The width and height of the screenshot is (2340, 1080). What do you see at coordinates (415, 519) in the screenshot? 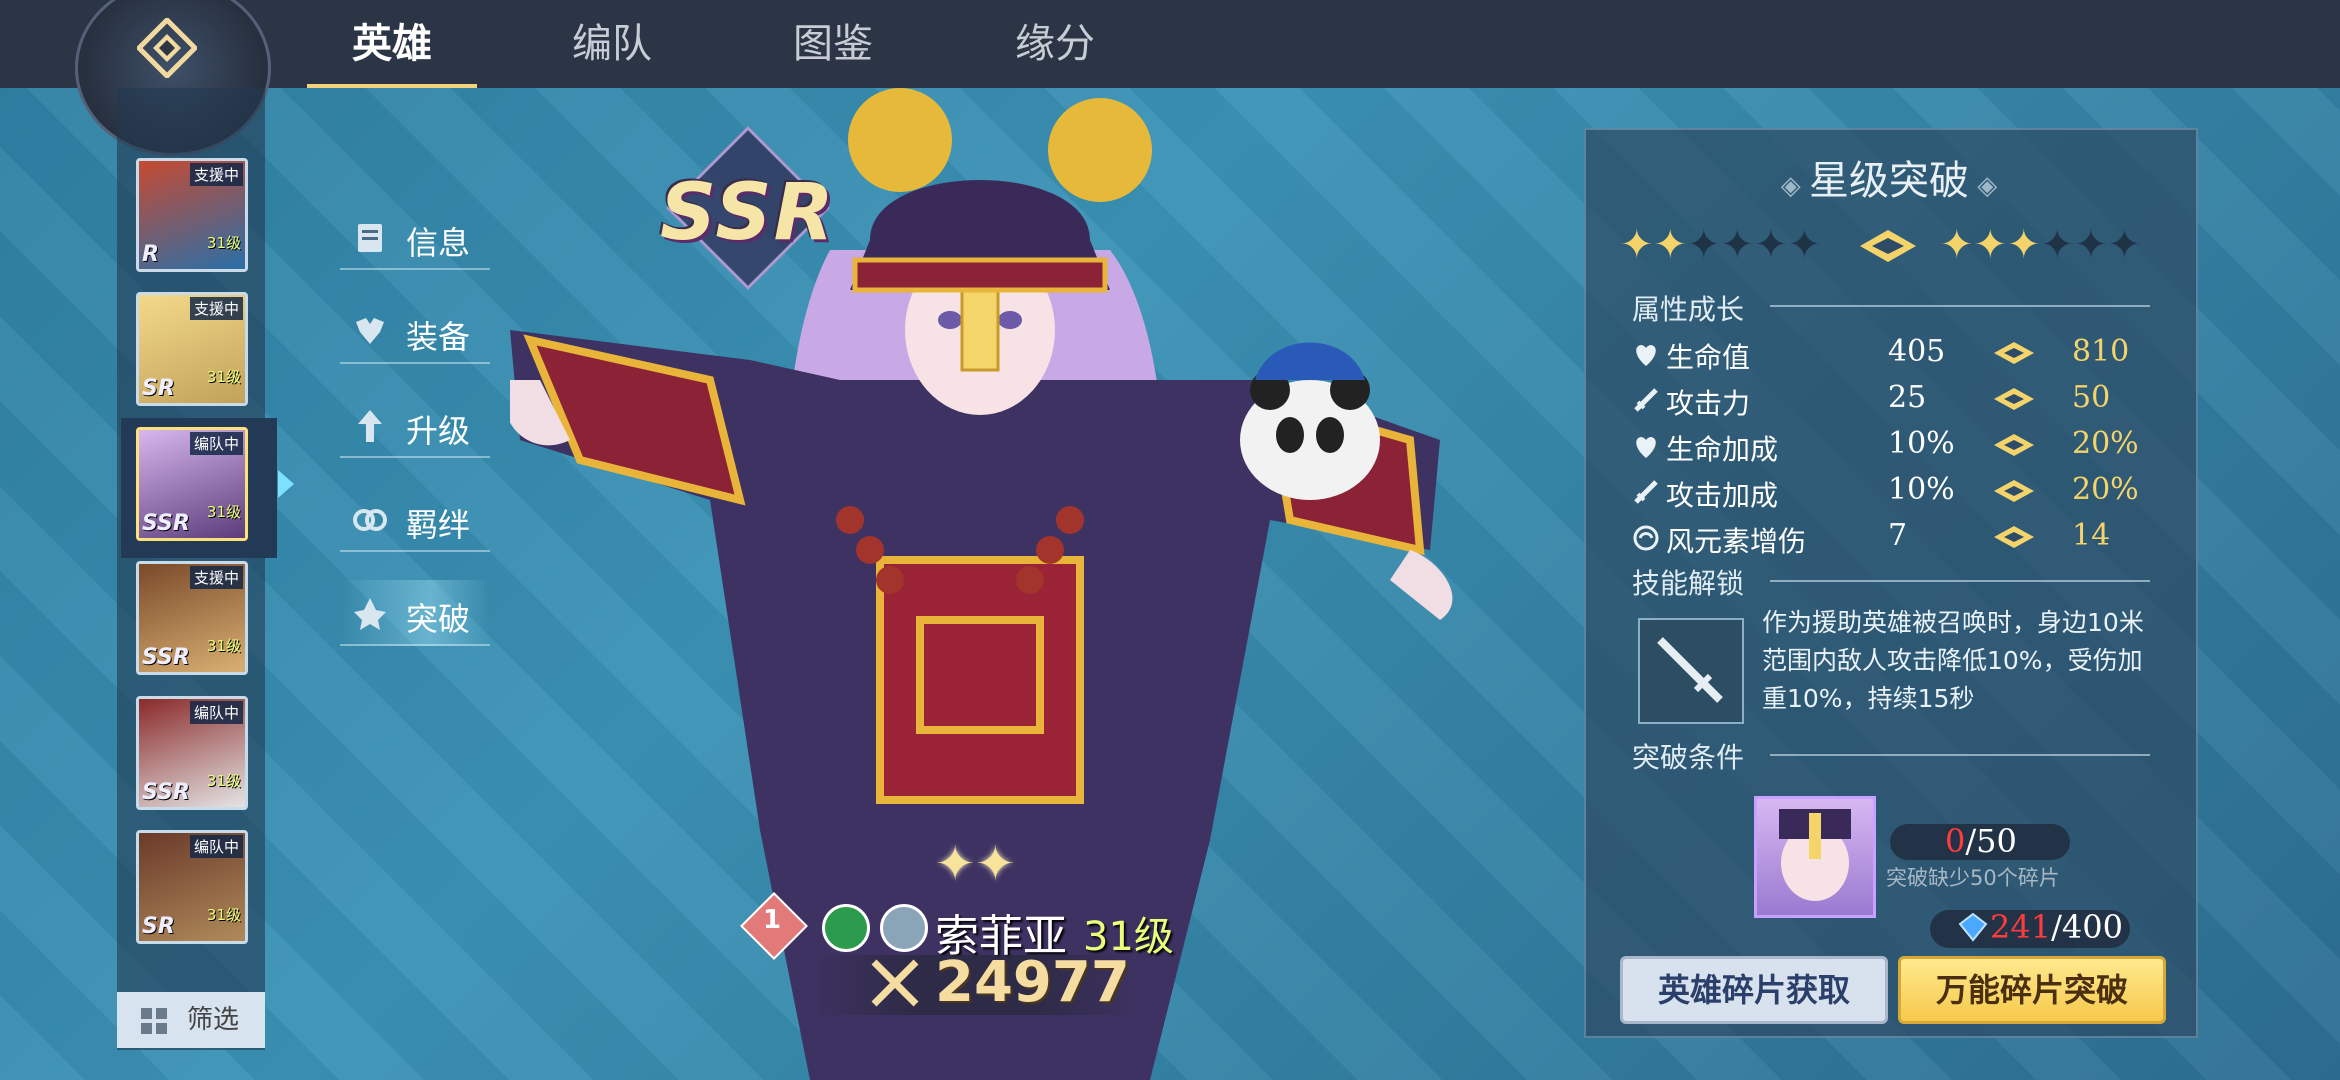
I see `menu-bonds: 羁绊` at bounding box center [415, 519].